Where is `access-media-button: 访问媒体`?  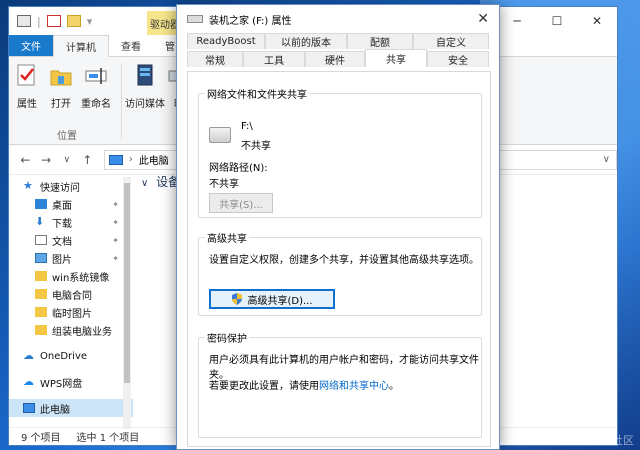 access-media-button: 访问媒体 is located at coordinates (145, 86).